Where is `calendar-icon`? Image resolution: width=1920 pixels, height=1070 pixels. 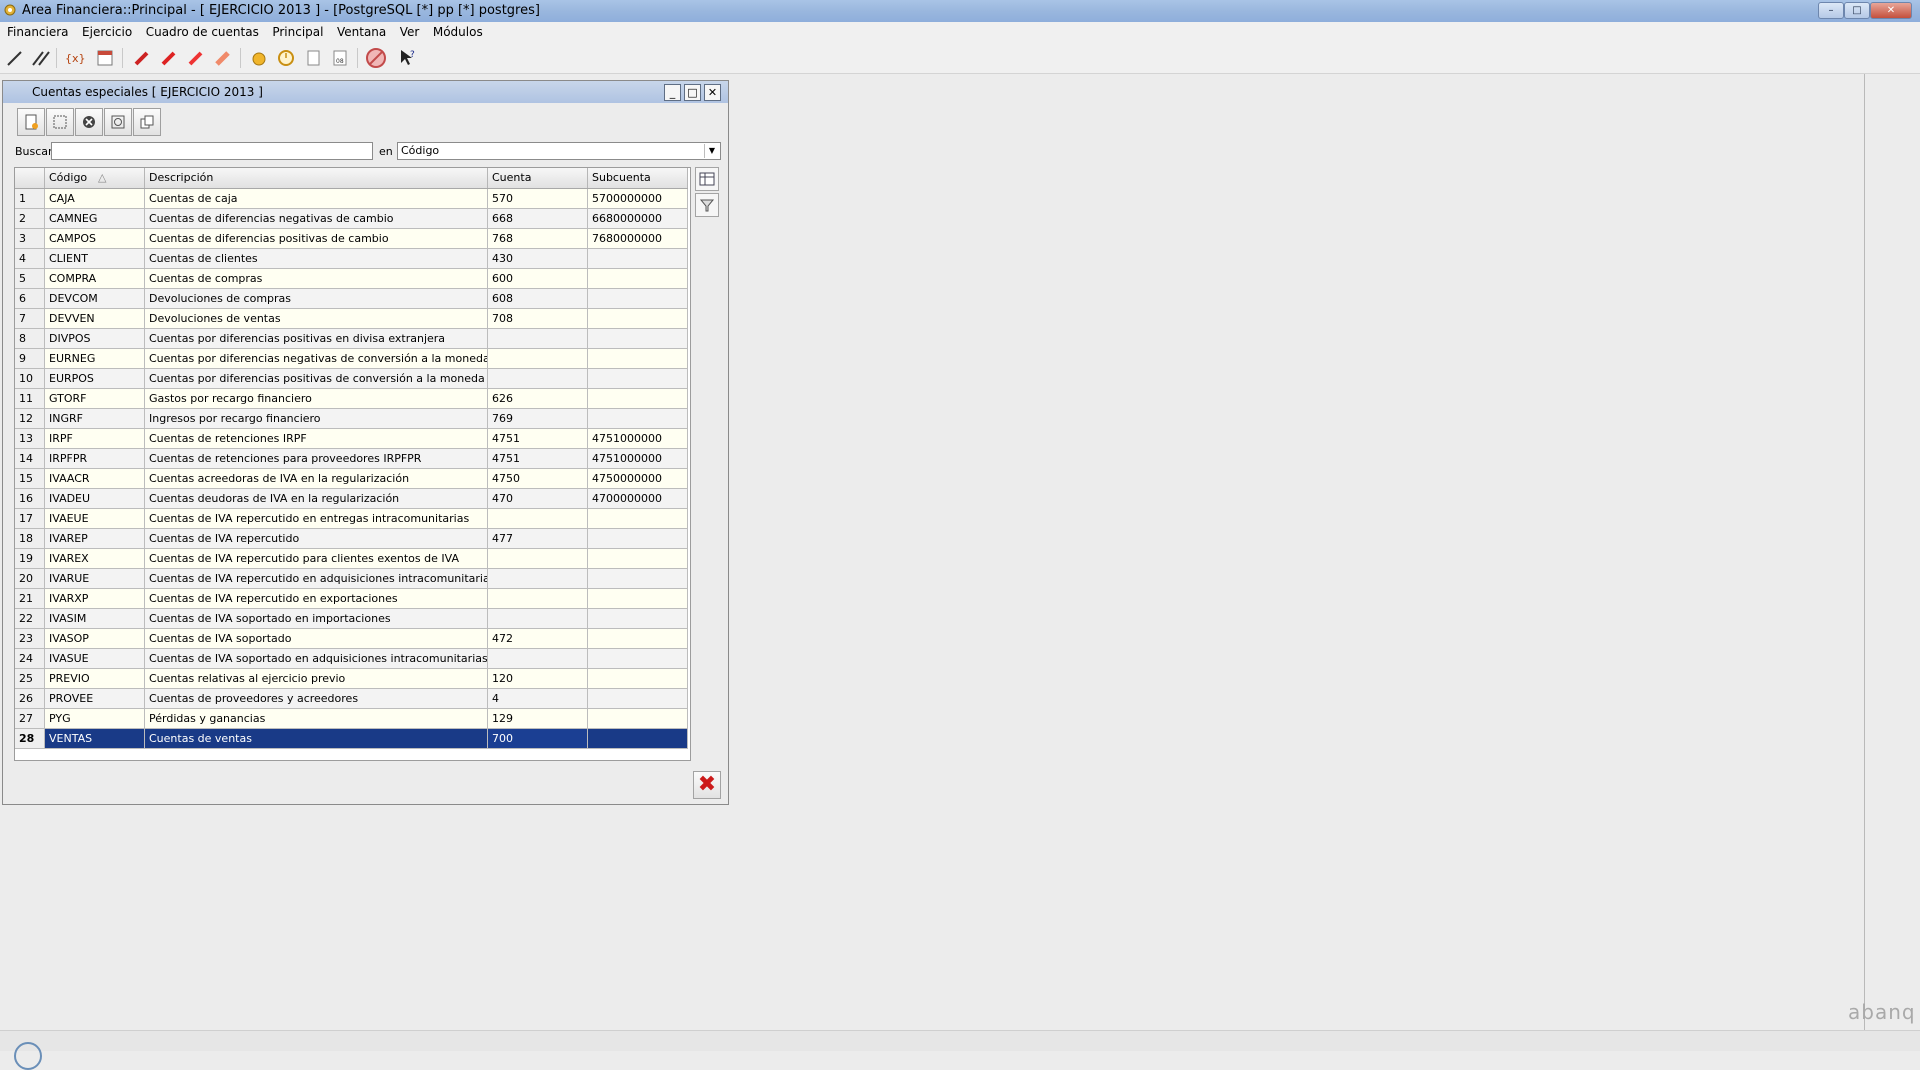
calendar-icon is located at coordinates (105, 58).